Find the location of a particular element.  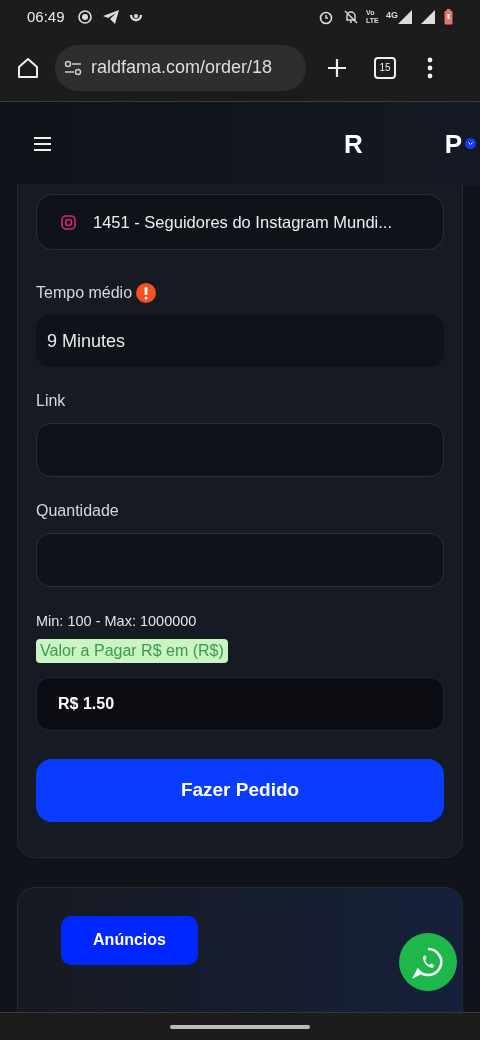

home-icon is located at coordinates (28, 67).